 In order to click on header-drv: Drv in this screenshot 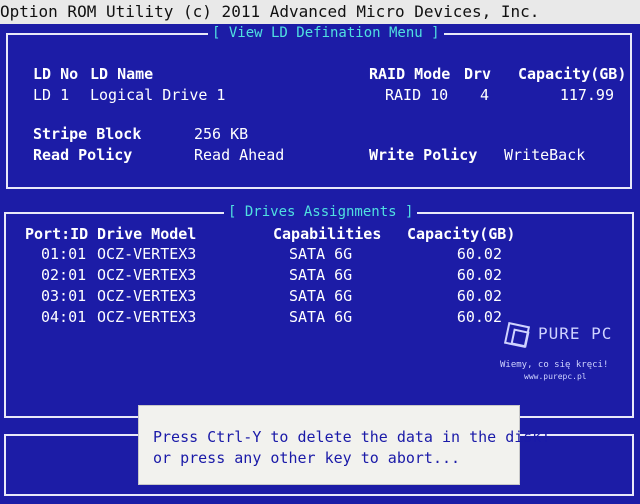, I will do `click(478, 74)`.